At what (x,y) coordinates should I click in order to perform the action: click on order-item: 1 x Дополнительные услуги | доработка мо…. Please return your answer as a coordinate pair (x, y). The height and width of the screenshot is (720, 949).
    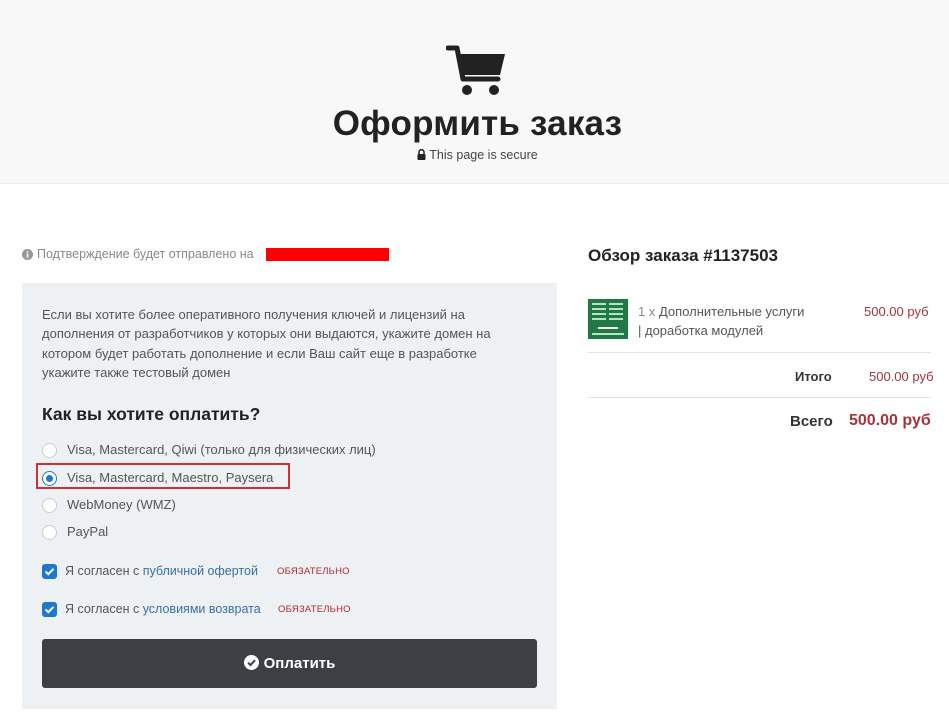
    Looking at the image, I should click on (733, 321).